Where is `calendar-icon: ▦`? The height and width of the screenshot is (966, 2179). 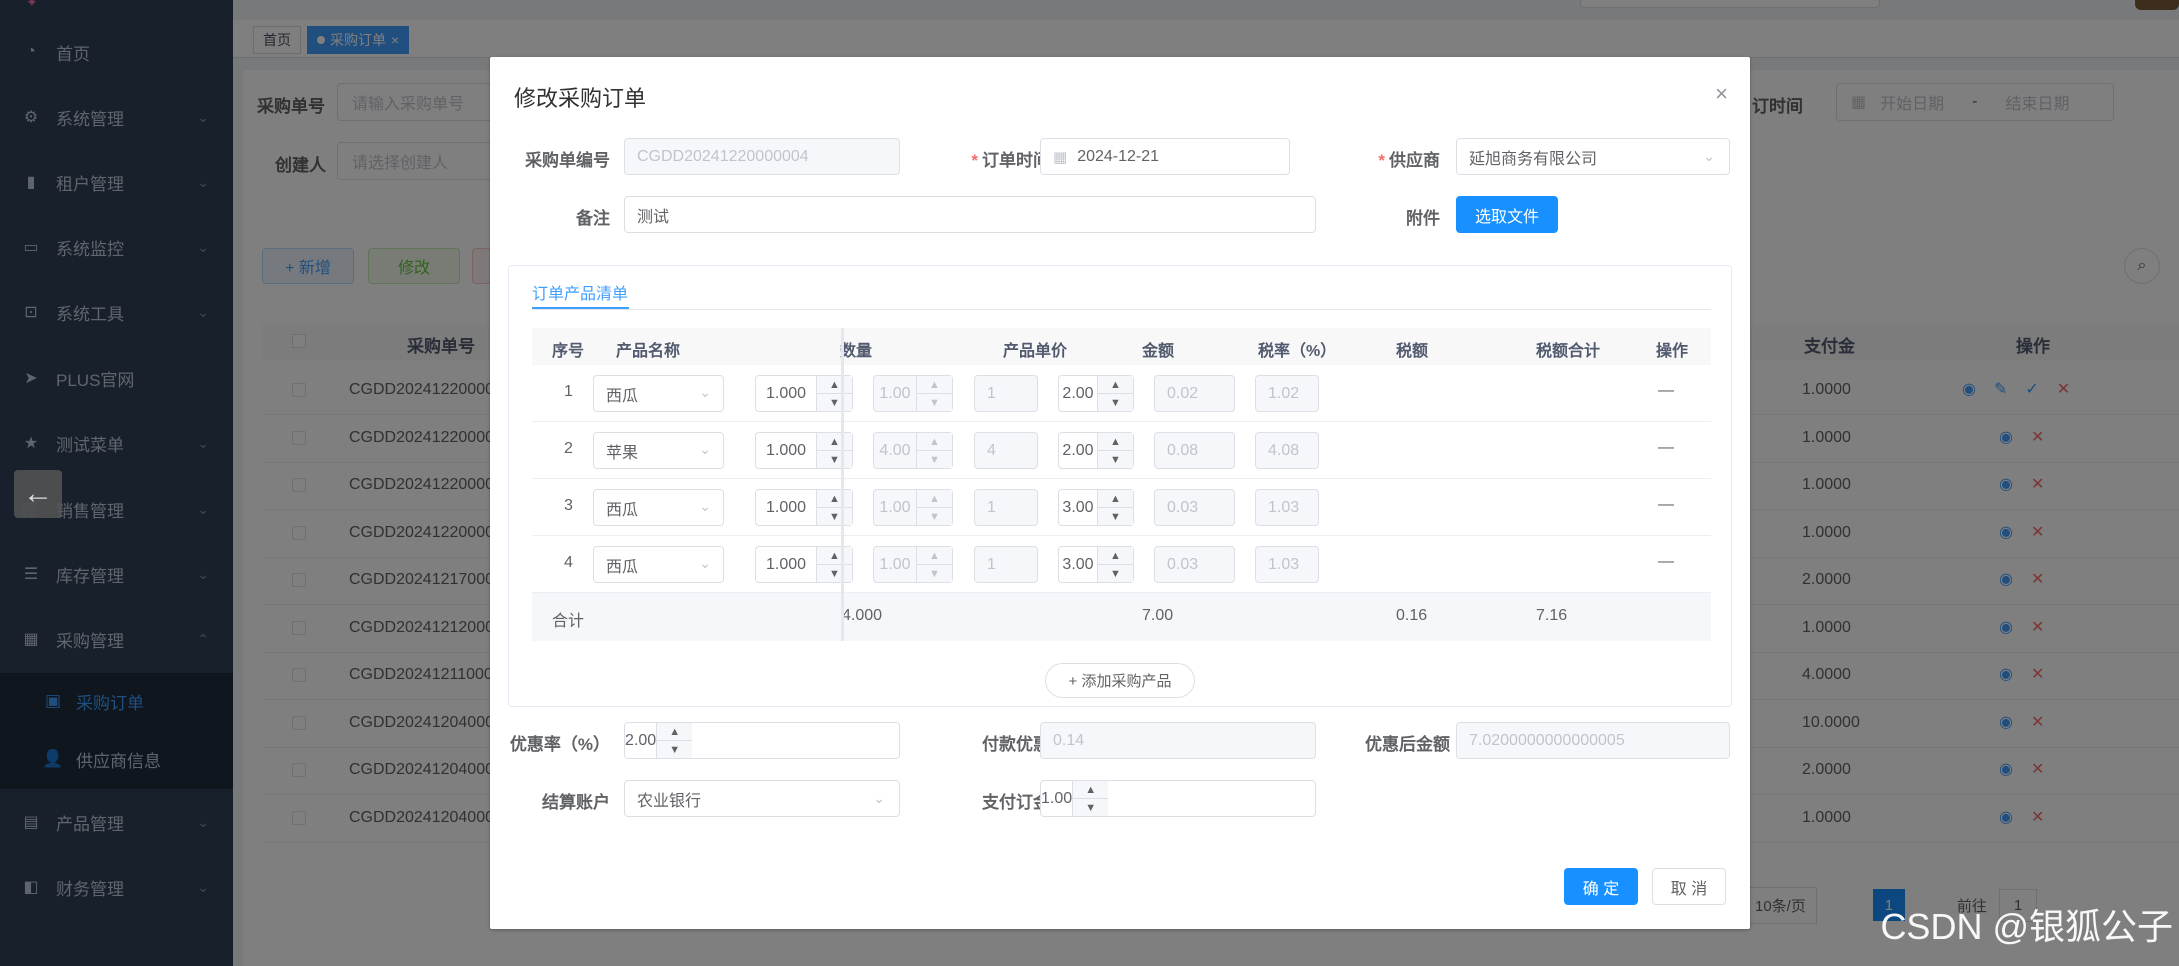
calendar-icon: ▦ is located at coordinates (1060, 157).